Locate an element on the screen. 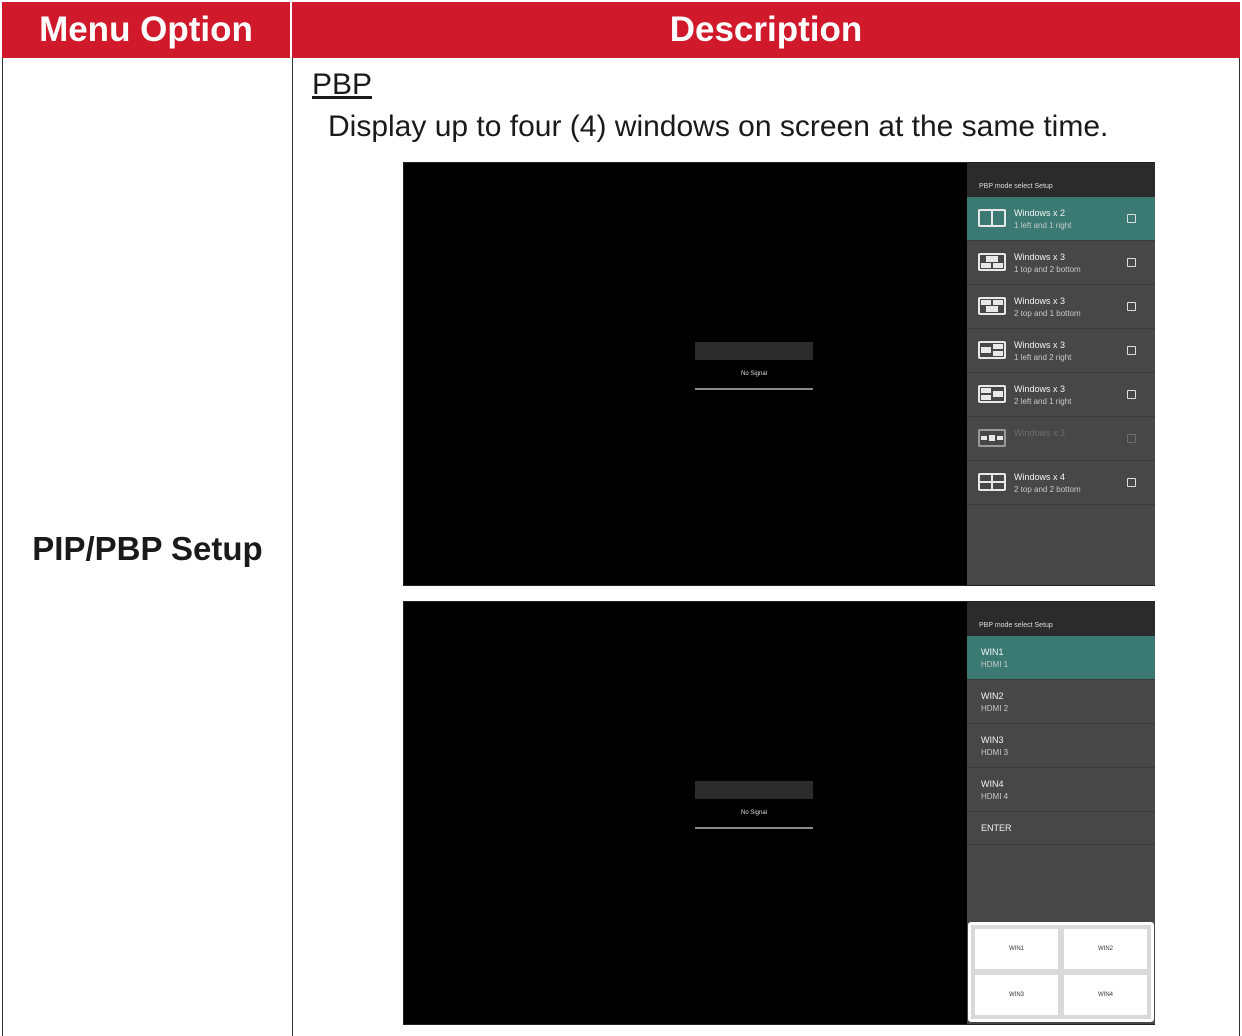 Image resolution: width=1242 pixels, height=1036 pixels. preview-cell-win4: WIN4 is located at coordinates (1105, 995).